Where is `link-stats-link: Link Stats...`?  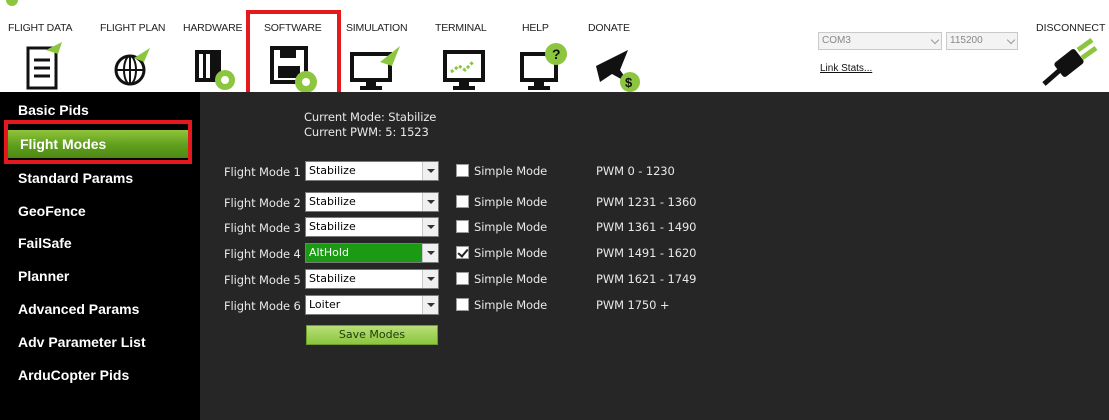
link-stats-link: Link Stats... is located at coordinates (846, 68).